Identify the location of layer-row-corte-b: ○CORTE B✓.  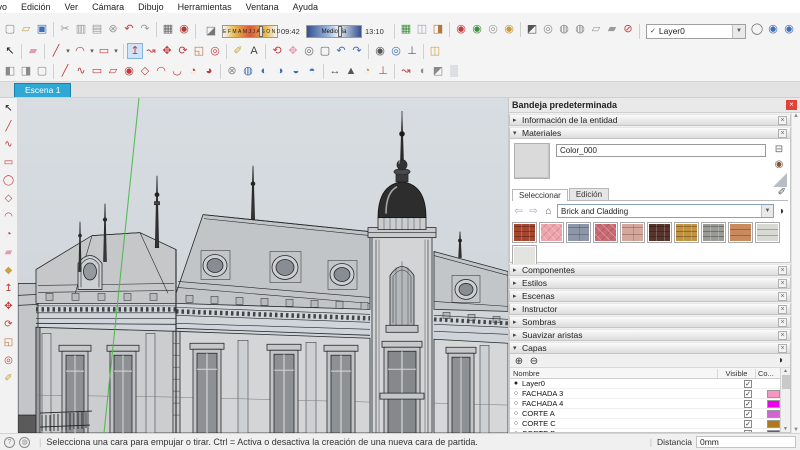
(645, 430).